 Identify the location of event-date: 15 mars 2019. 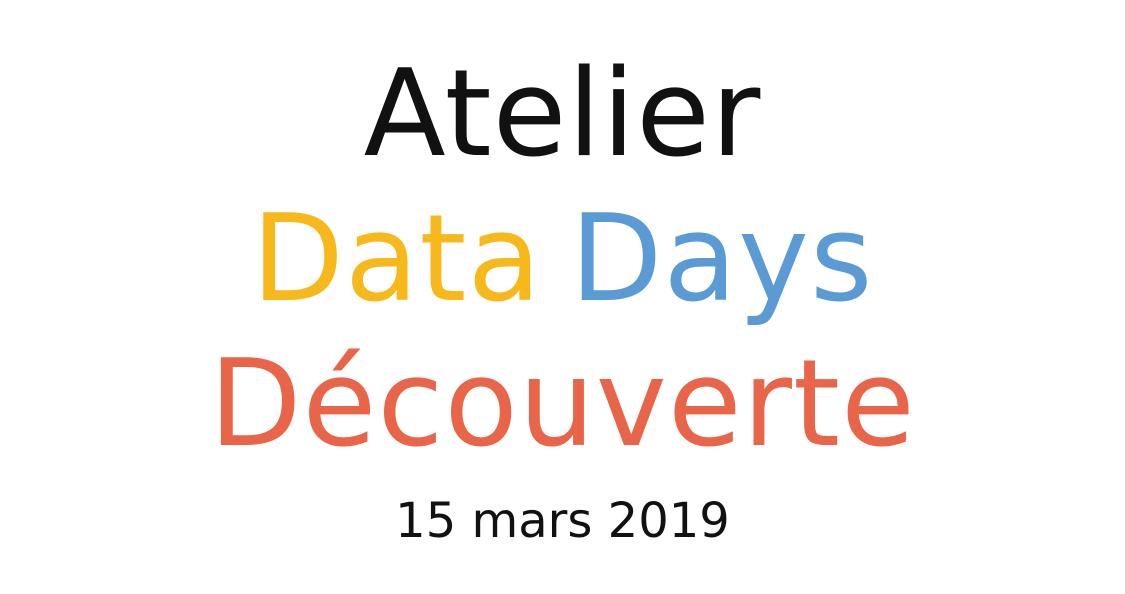
(562, 521).